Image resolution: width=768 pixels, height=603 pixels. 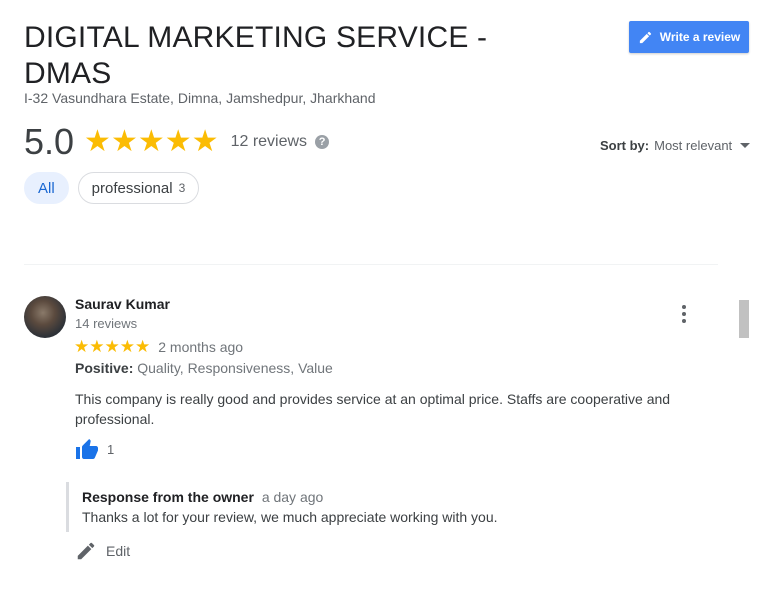 I want to click on reviewer-name: Saurav Kumar, so click(x=122, y=304).